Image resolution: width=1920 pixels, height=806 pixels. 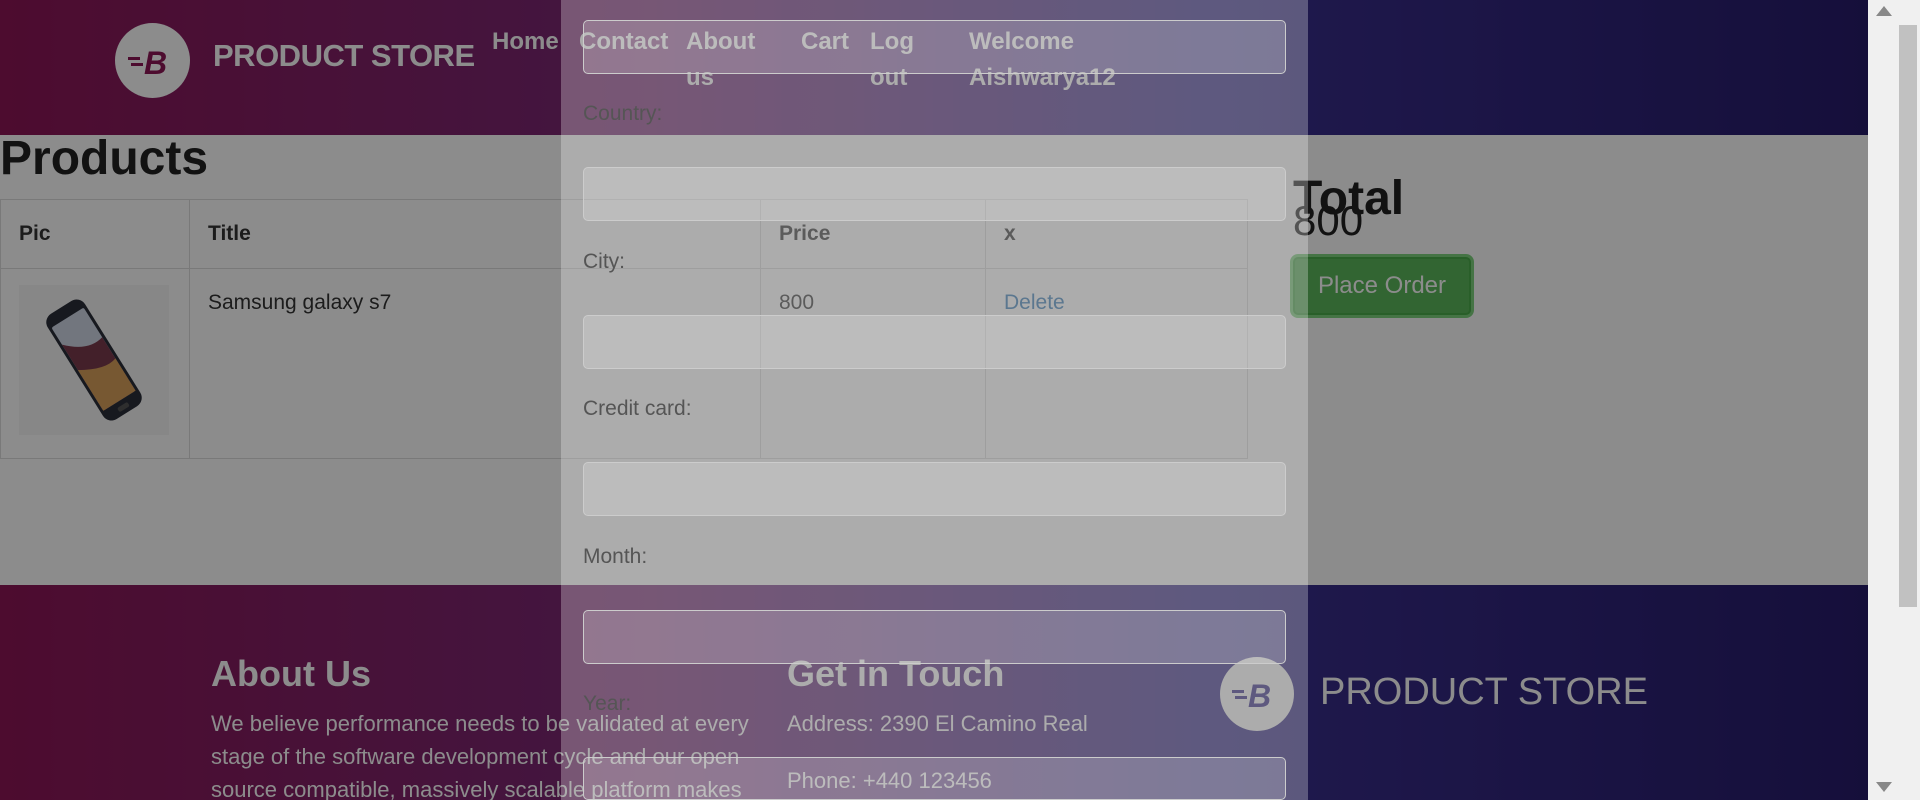 I want to click on credit-card-field, so click(x=934, y=489).